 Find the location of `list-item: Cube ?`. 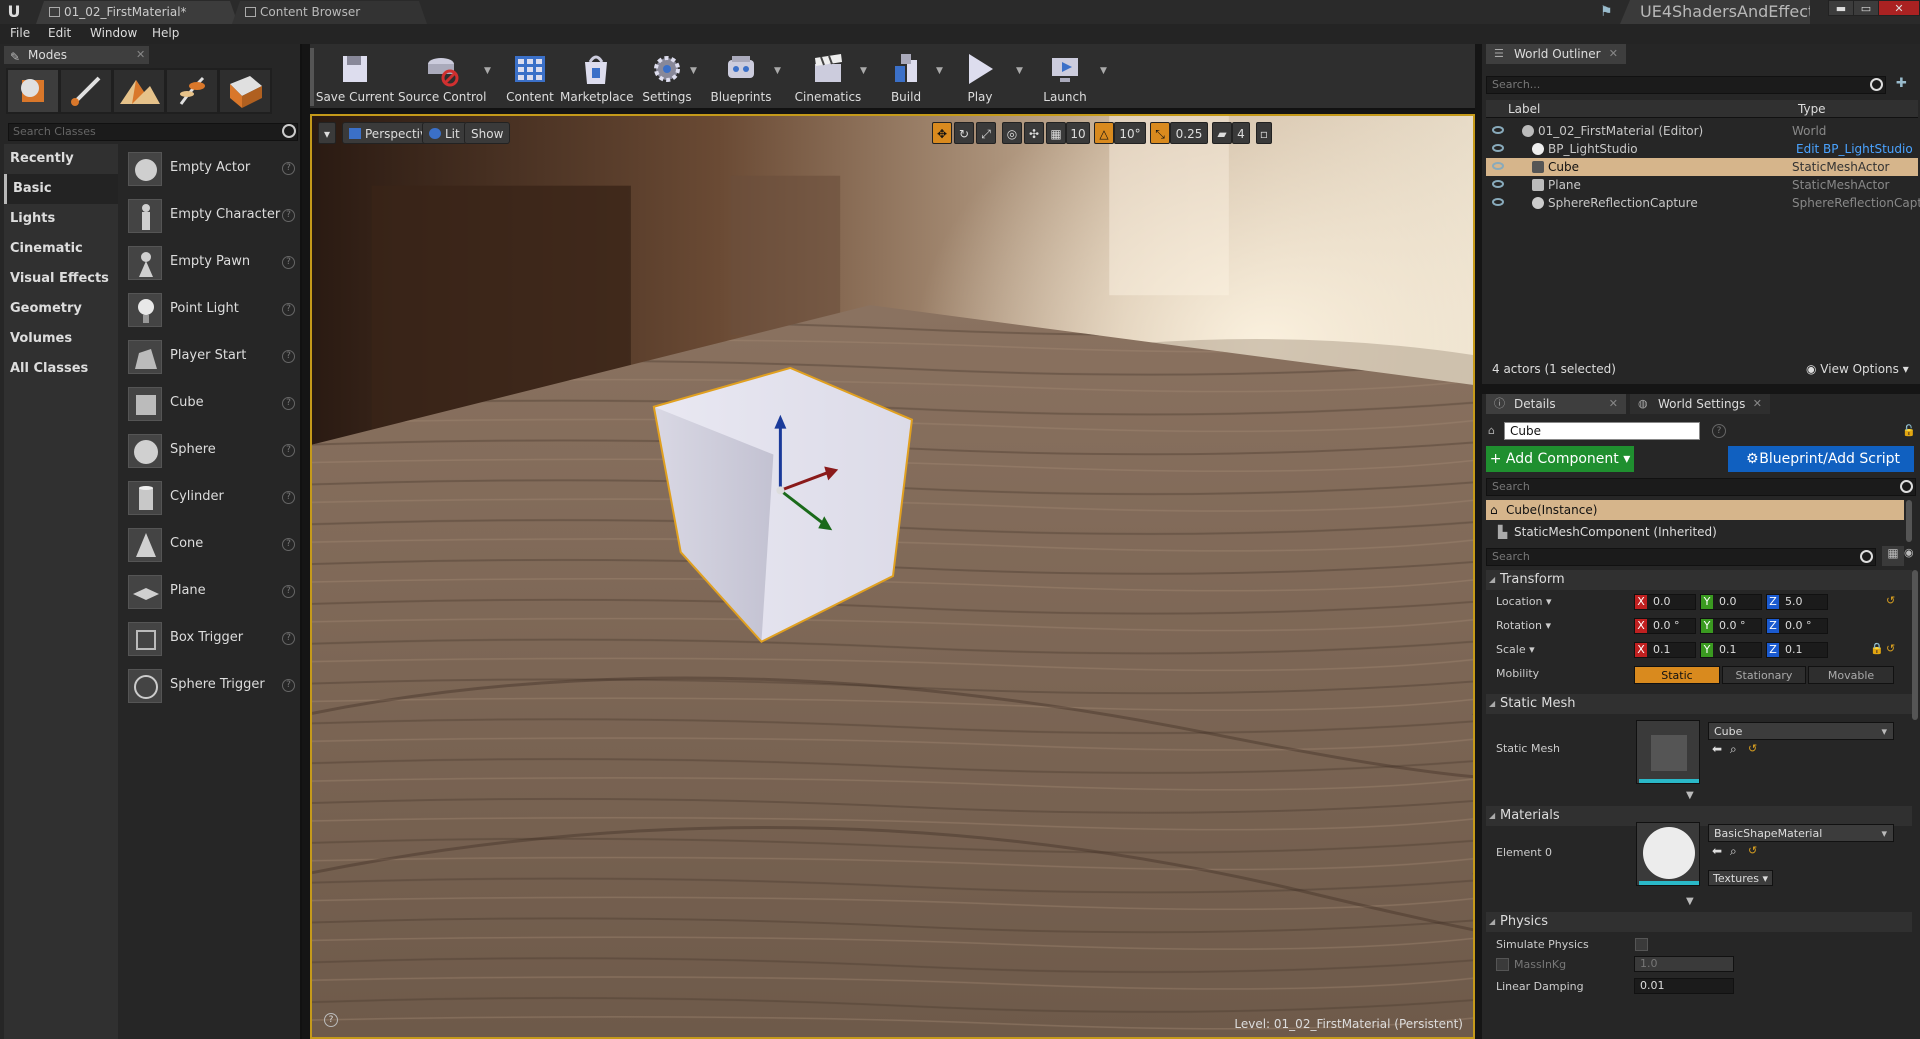

list-item: Cube ? is located at coordinates (211, 403).